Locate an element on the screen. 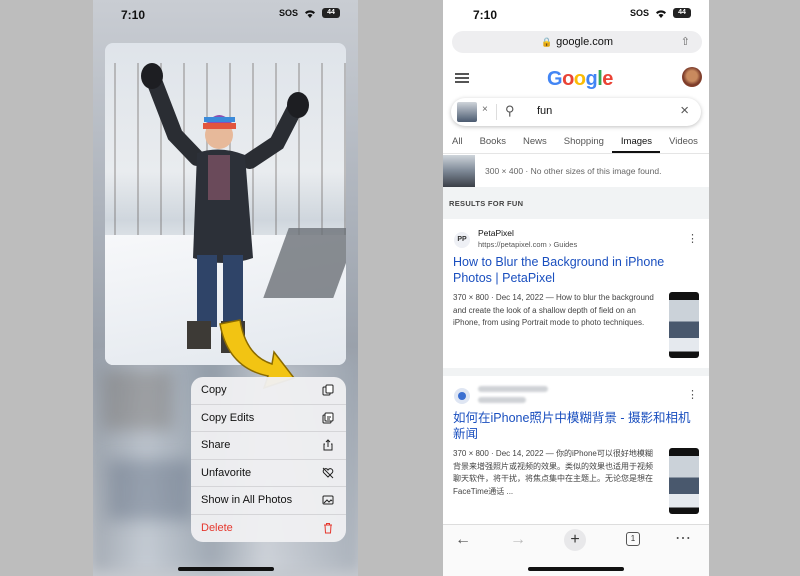  menu-item-label: Unfavorite is located at coordinates (226, 472).